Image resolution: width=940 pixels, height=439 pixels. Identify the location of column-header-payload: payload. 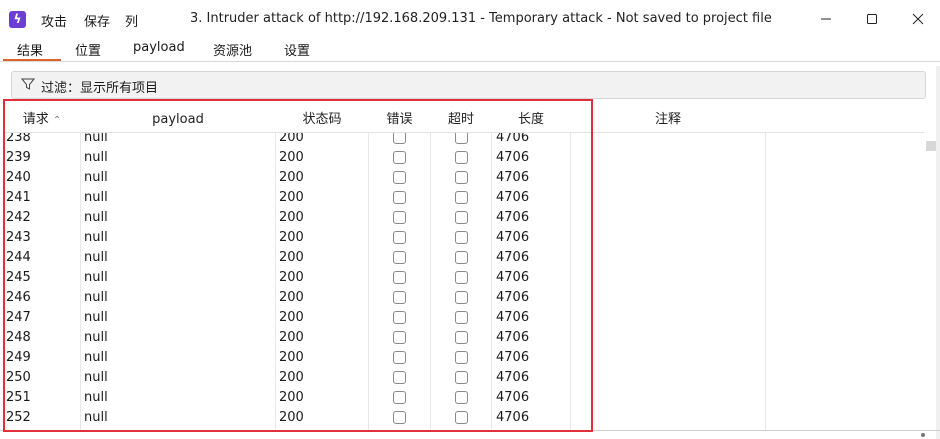
(178, 120).